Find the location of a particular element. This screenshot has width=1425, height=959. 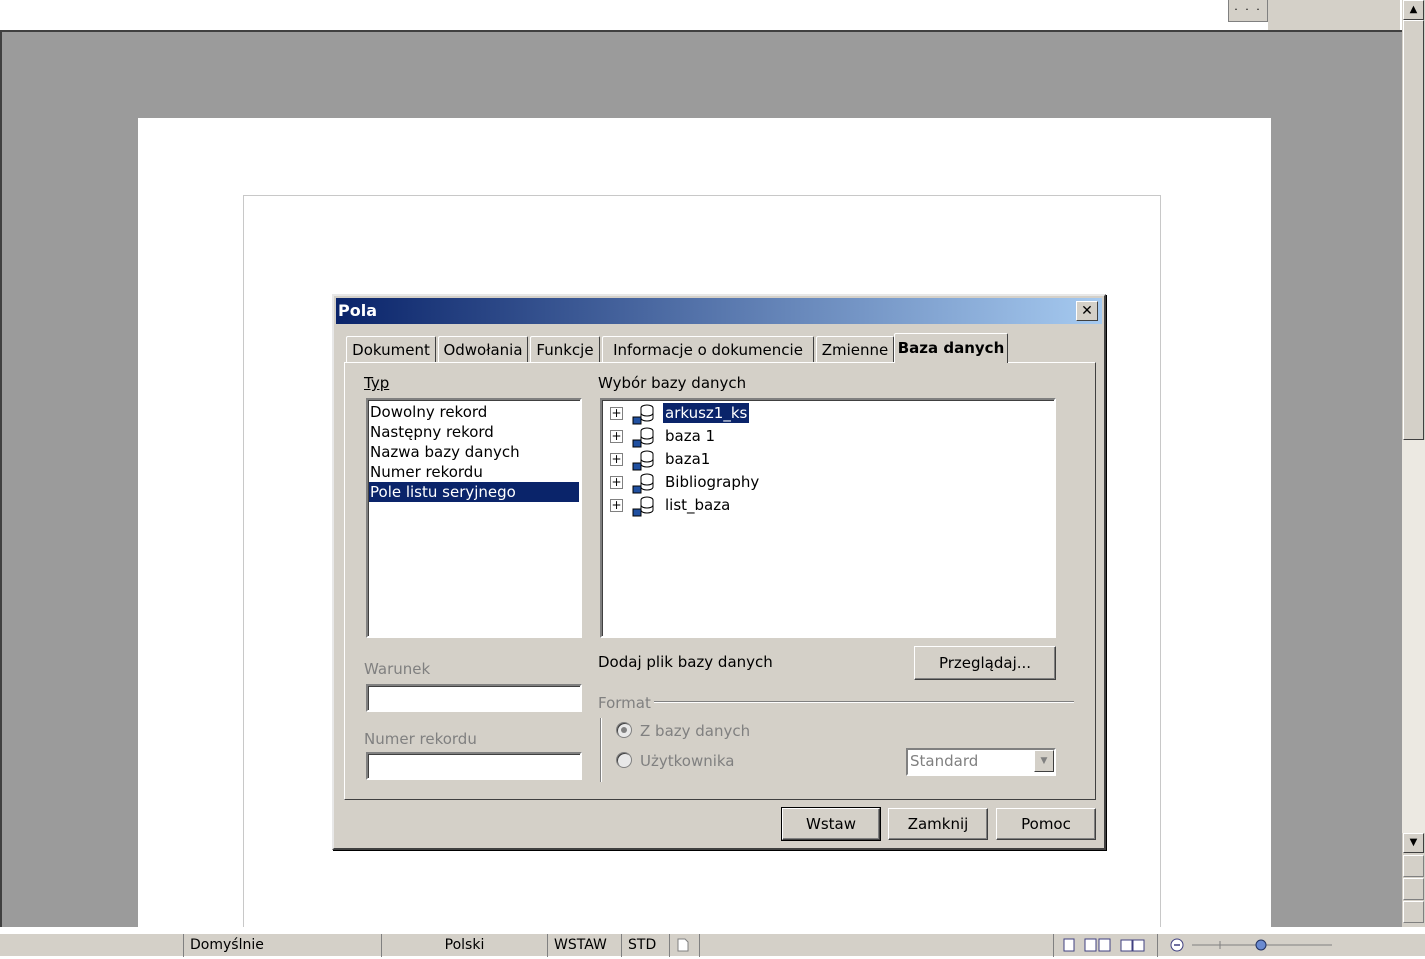

condition-label: Warunek is located at coordinates (397, 669).